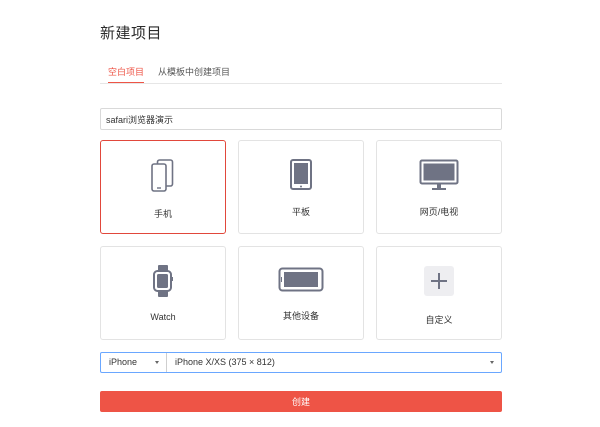 This screenshot has width=600, height=427. What do you see at coordinates (123, 362) in the screenshot?
I see `device-type-value: iPhone` at bounding box center [123, 362].